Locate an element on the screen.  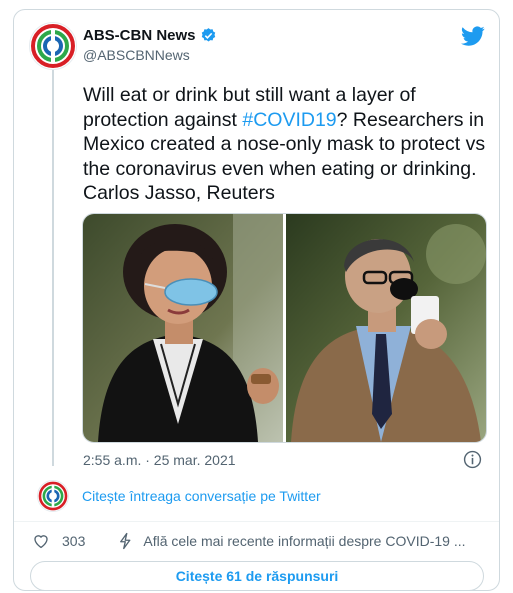
author-name-line: ABS-CBN News is located at coordinates (150, 35).